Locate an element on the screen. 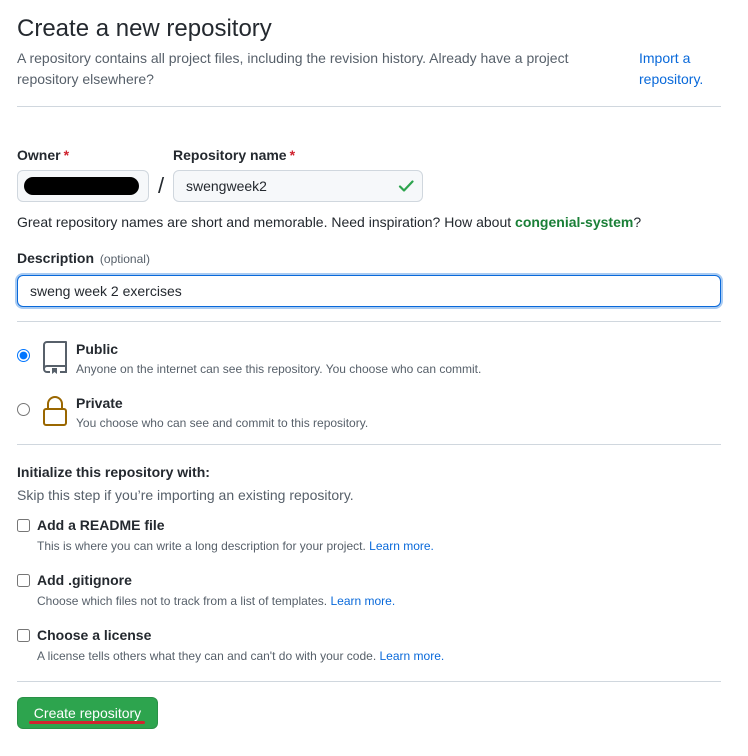  repo-name-label-text: Repository name is located at coordinates (230, 155).